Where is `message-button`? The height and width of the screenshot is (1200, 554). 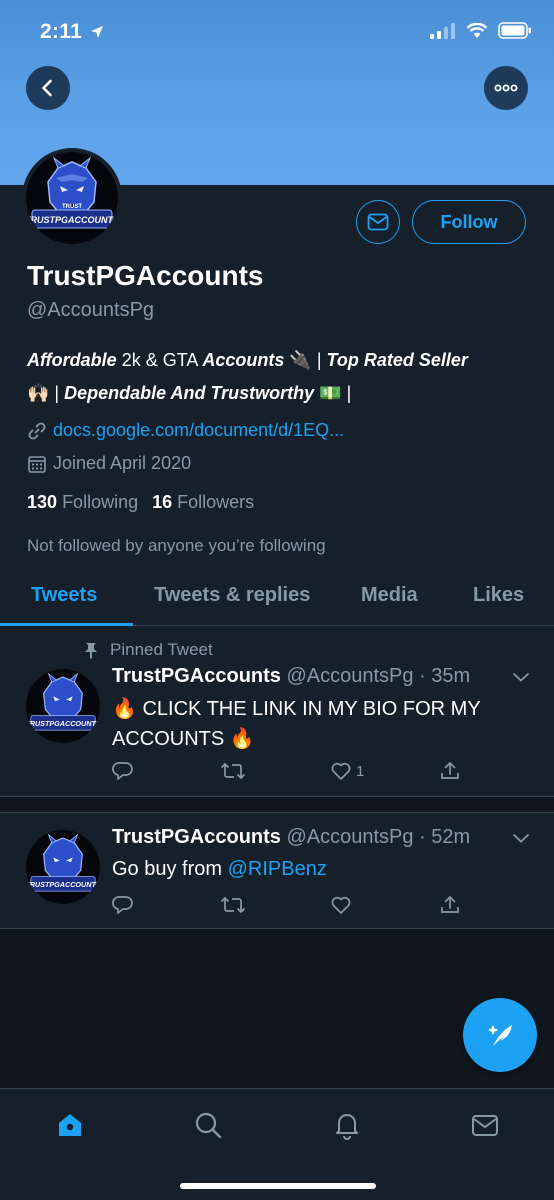 message-button is located at coordinates (378, 222).